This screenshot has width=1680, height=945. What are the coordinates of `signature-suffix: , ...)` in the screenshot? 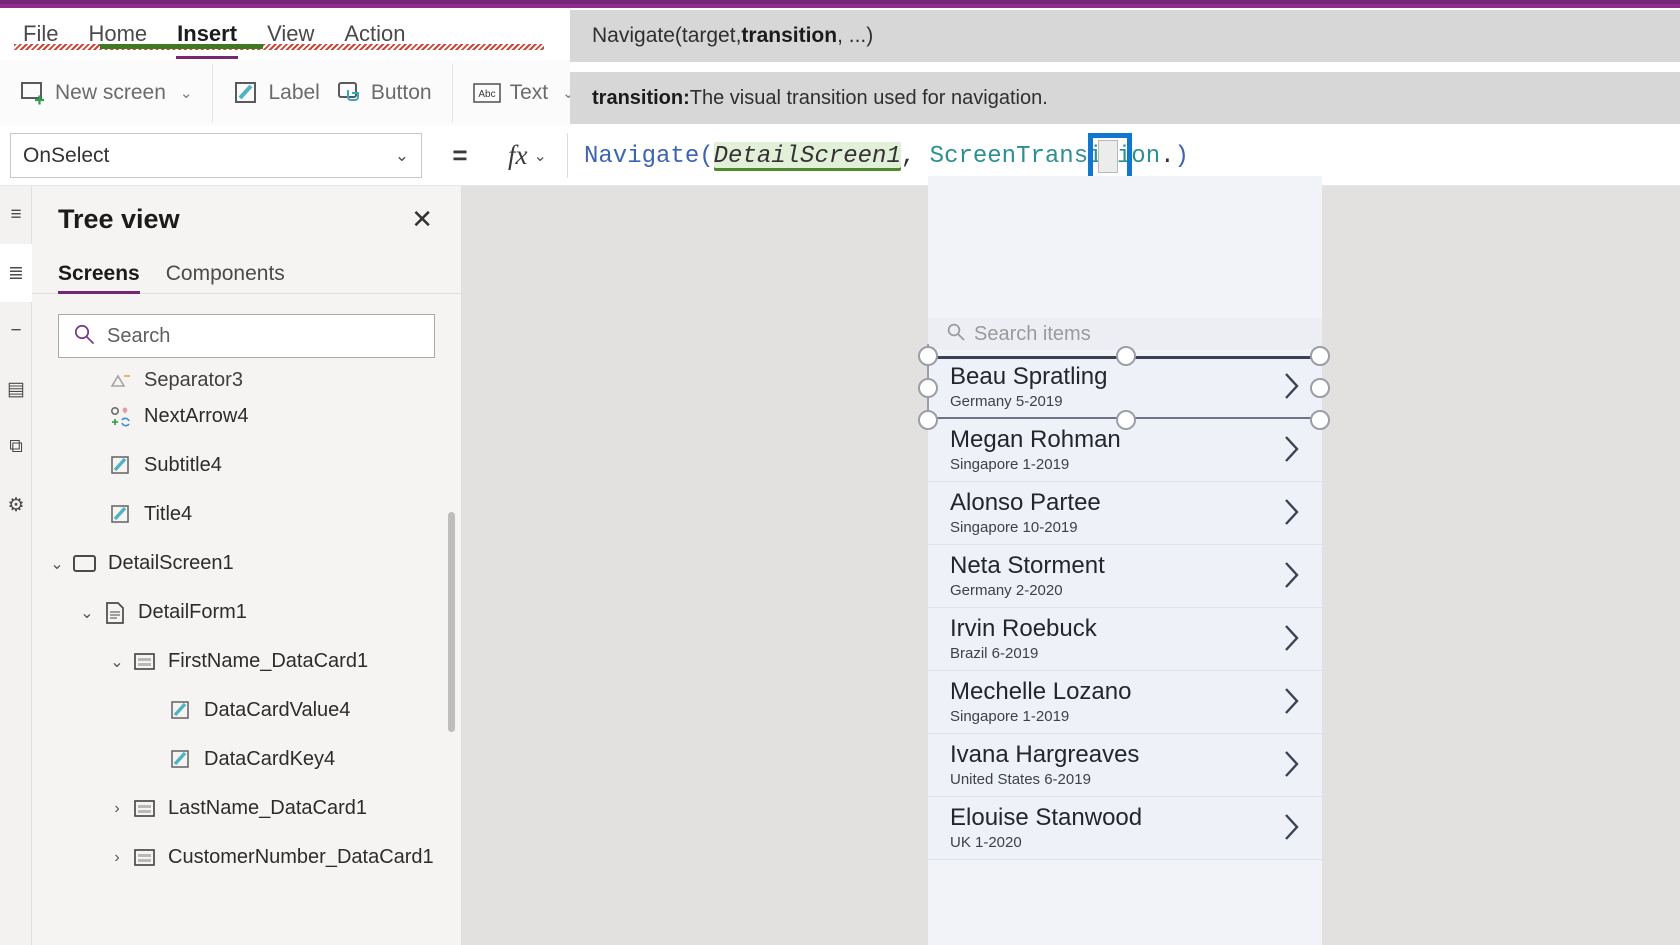 It's located at (855, 35).